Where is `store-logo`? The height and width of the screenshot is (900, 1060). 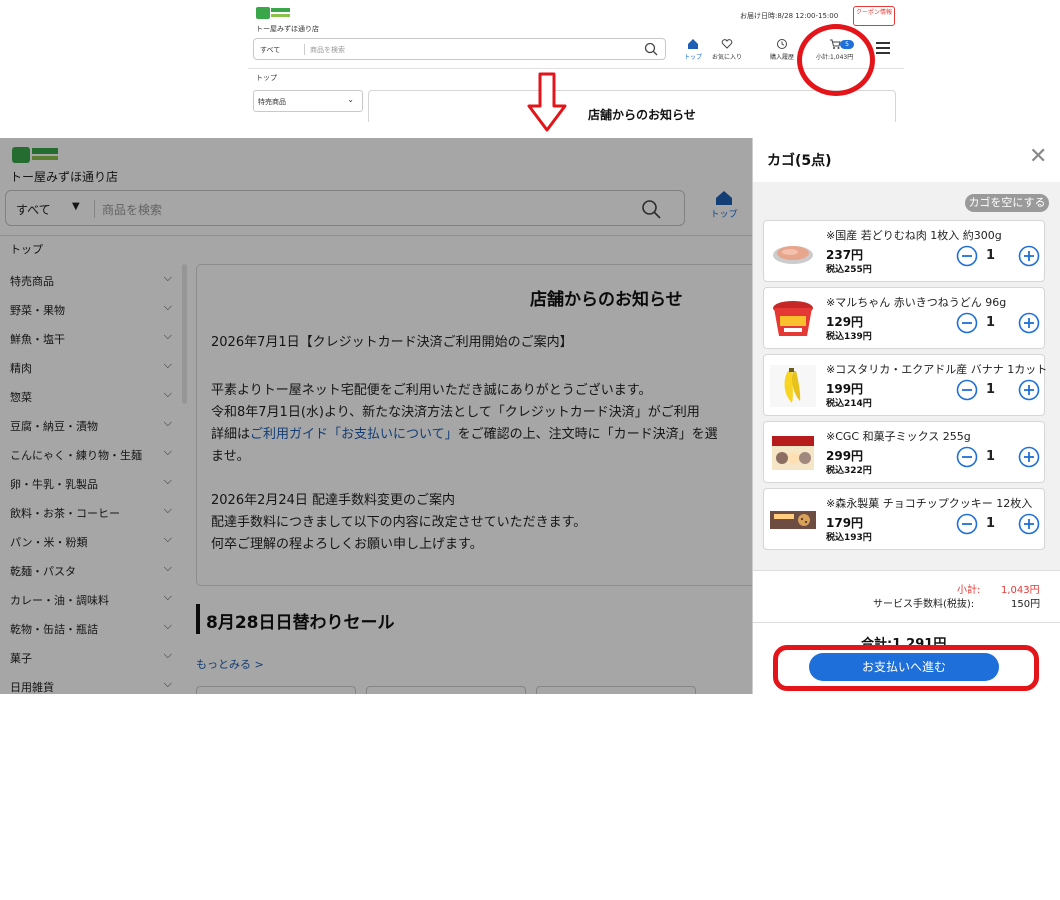
store-logo is located at coordinates (35, 155).